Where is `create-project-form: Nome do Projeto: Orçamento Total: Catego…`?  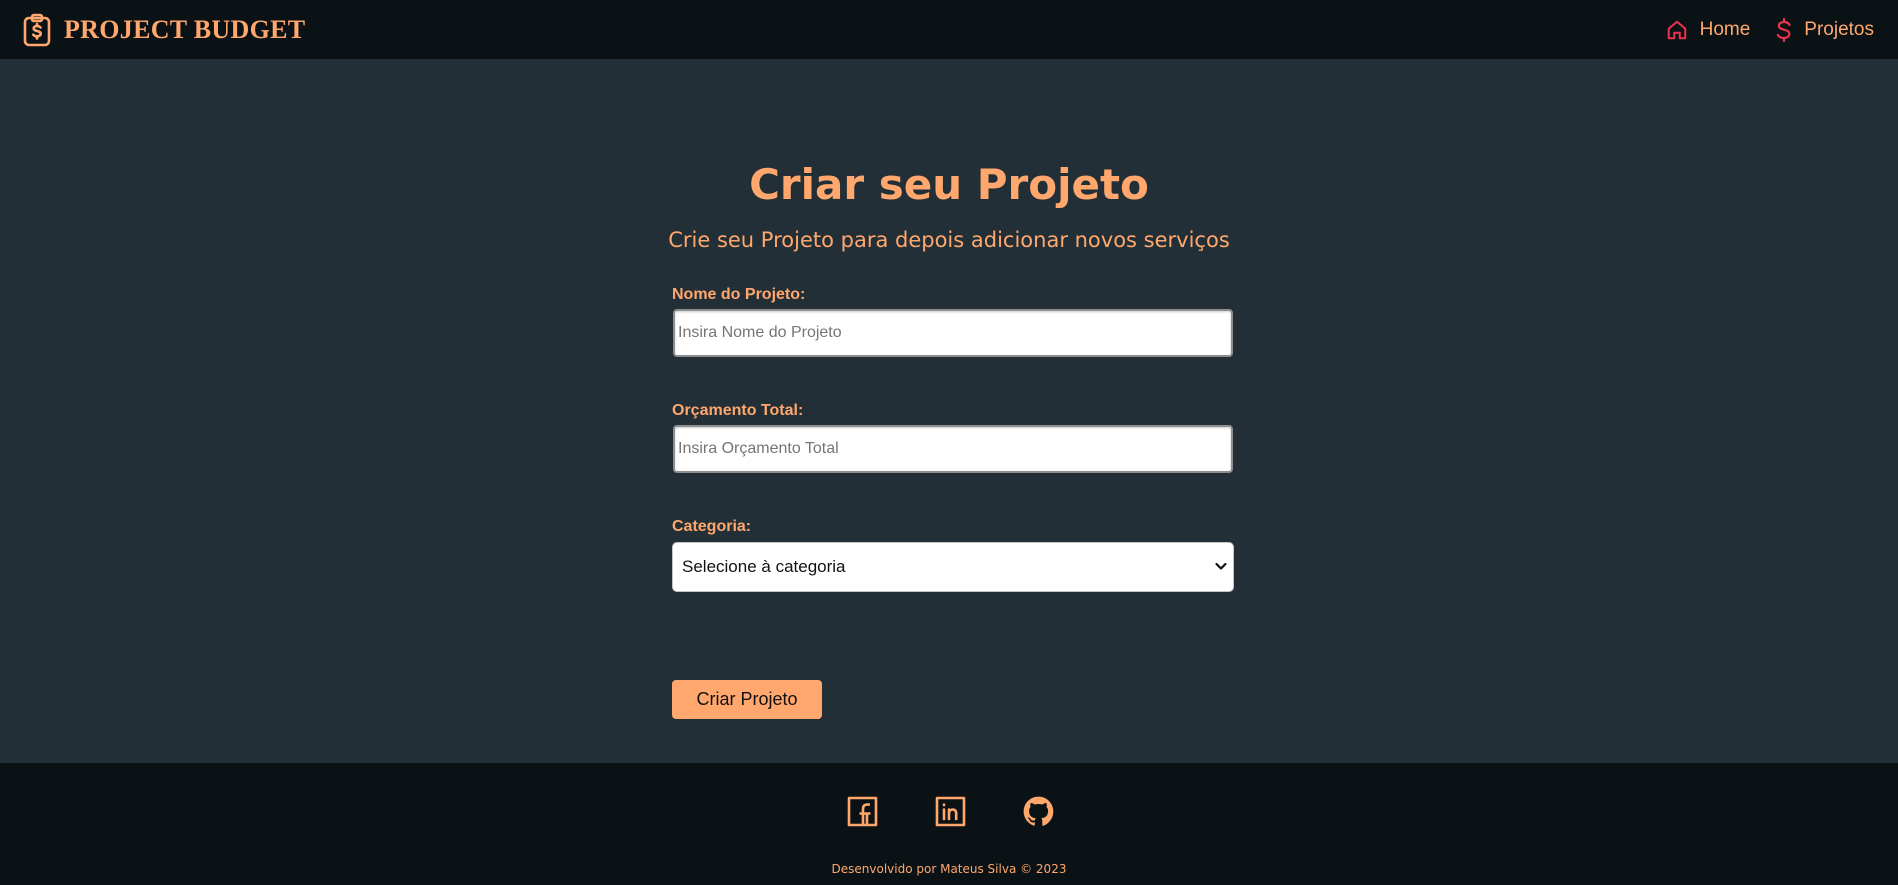
create-project-form: Nome do Projeto: Orçamento Total: Catego… is located at coordinates (953, 502).